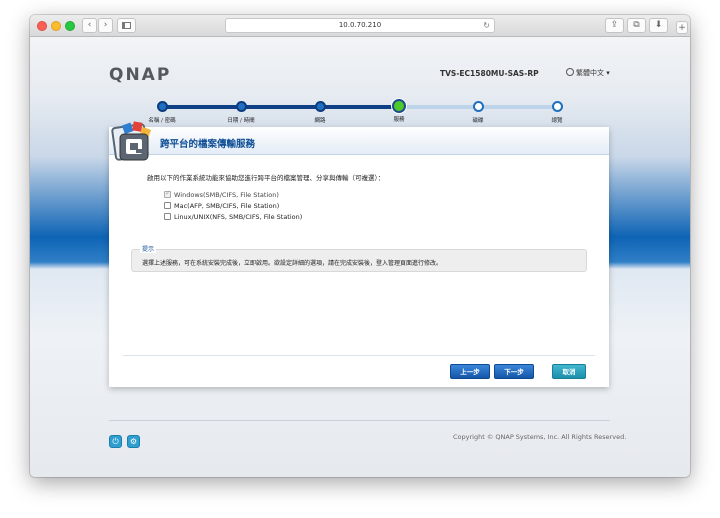  What do you see at coordinates (359, 141) in the screenshot?
I see `panel-header: 跨平台的檔案傳輸服務` at bounding box center [359, 141].